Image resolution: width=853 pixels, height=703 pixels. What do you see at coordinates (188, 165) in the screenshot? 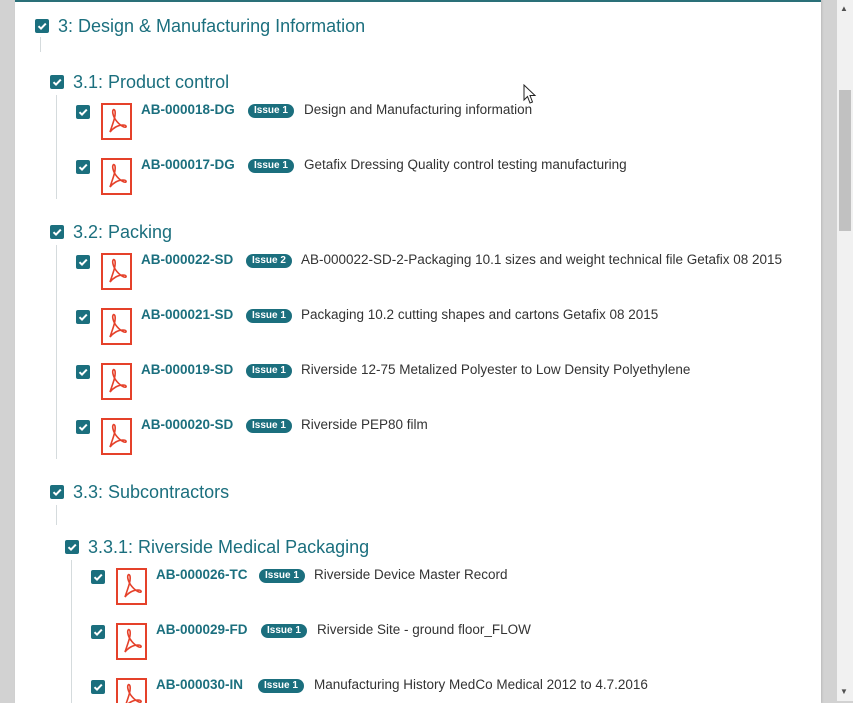
I see `document-code-link: AB-000017-DG` at bounding box center [188, 165].